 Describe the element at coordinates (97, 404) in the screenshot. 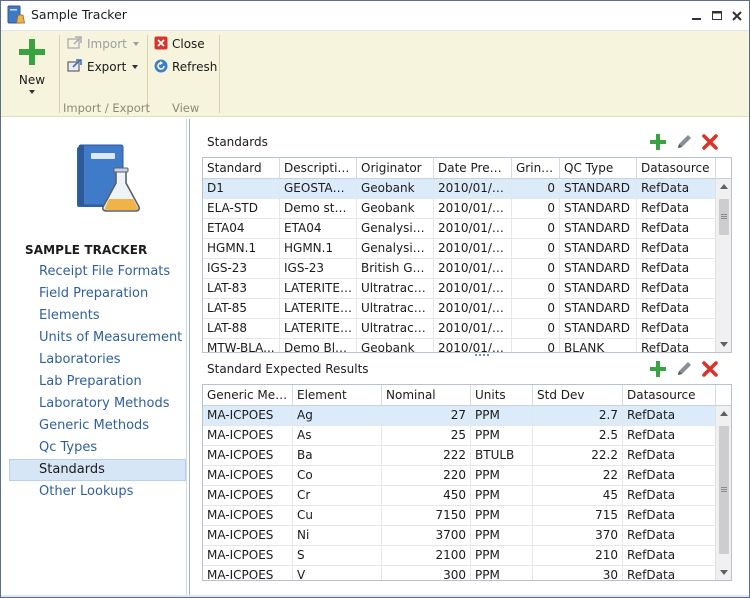

I see `sidebar-item-laboratory-methods: Laboratory Methods` at that location.